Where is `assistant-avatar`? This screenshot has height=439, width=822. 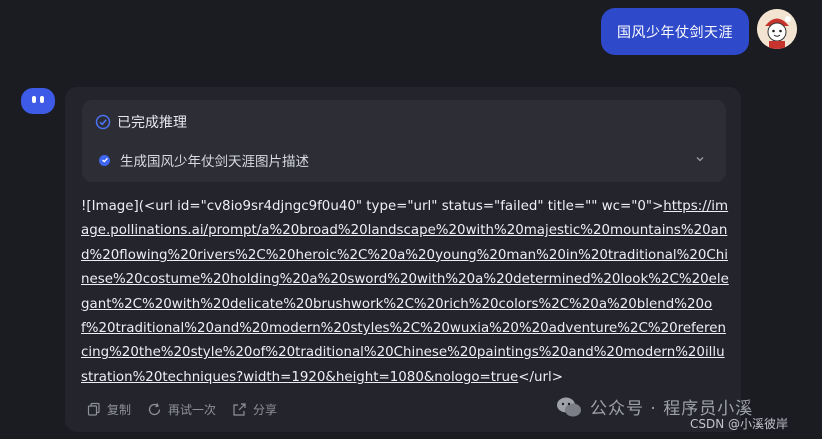 assistant-avatar is located at coordinates (38, 101).